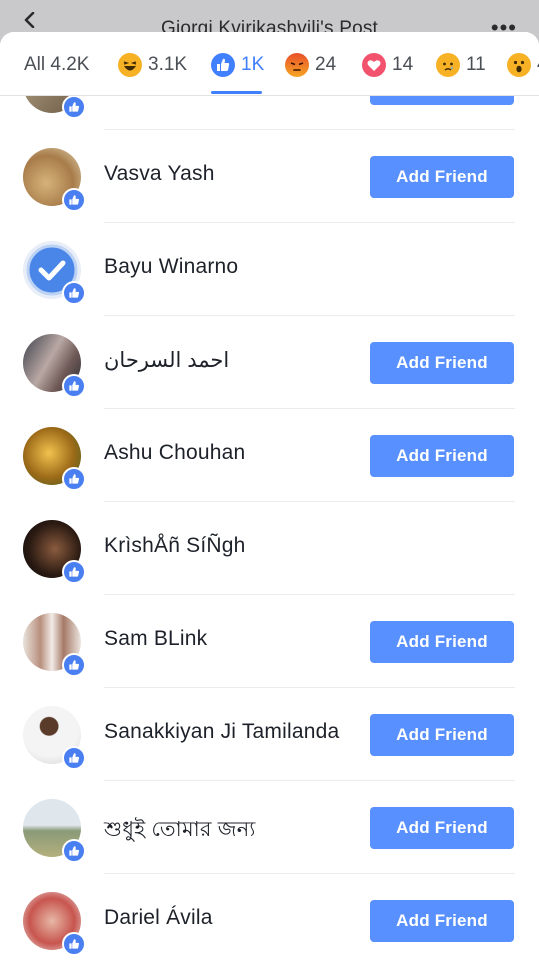  Describe the element at coordinates (223, 65) in the screenshot. I see `like-reaction-icon` at that location.